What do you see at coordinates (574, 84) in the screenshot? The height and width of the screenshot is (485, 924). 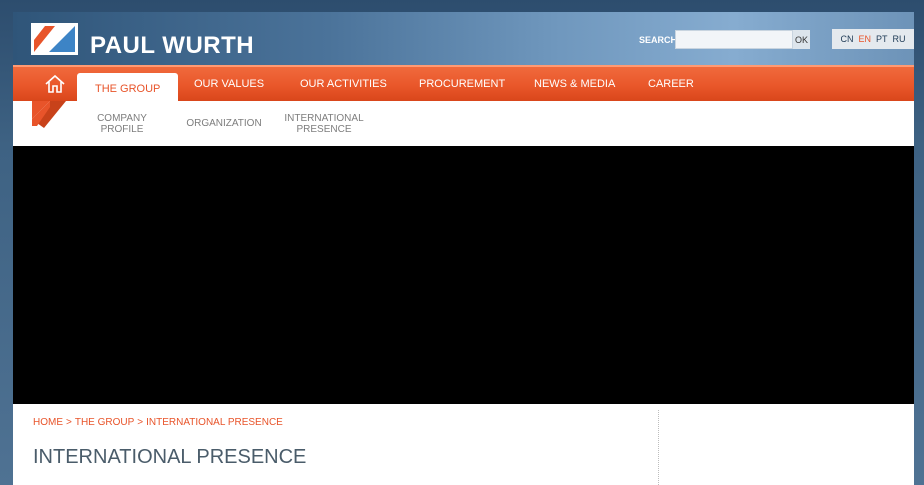 I see `nav-news-media: NEWS & MEDIA` at bounding box center [574, 84].